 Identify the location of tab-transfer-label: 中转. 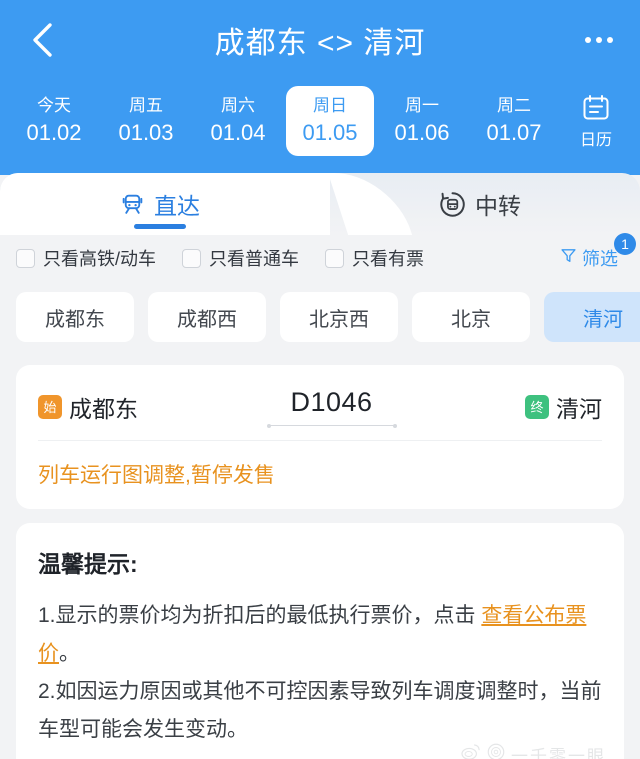
(498, 206).